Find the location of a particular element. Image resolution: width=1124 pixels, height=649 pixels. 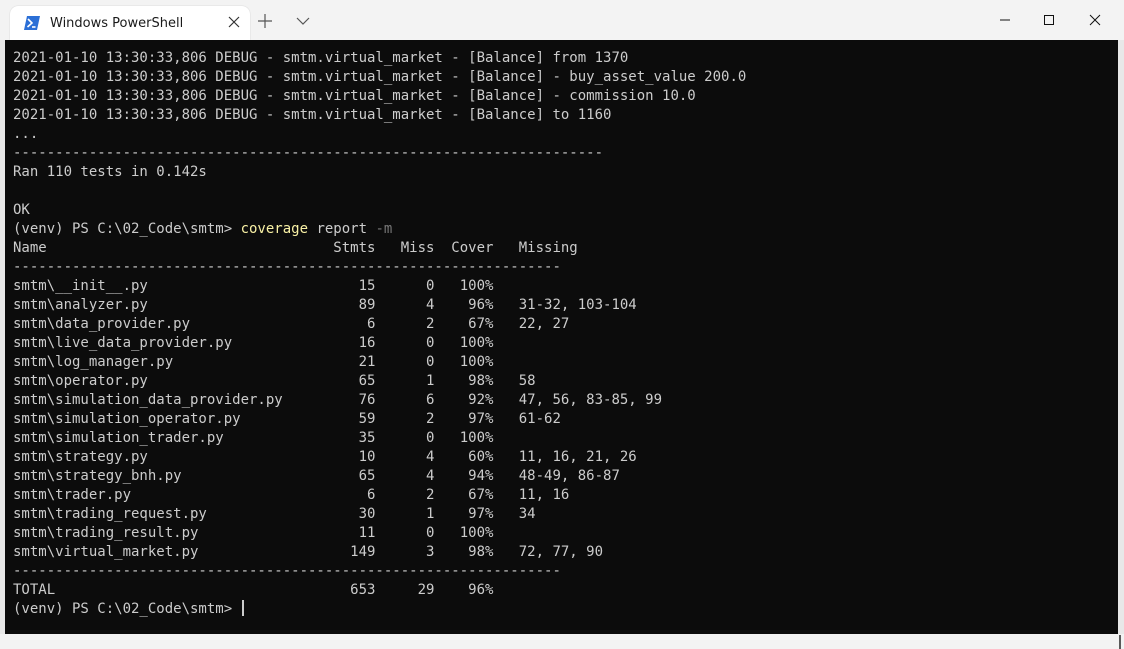

maximize-icon is located at coordinates (1049, 20).